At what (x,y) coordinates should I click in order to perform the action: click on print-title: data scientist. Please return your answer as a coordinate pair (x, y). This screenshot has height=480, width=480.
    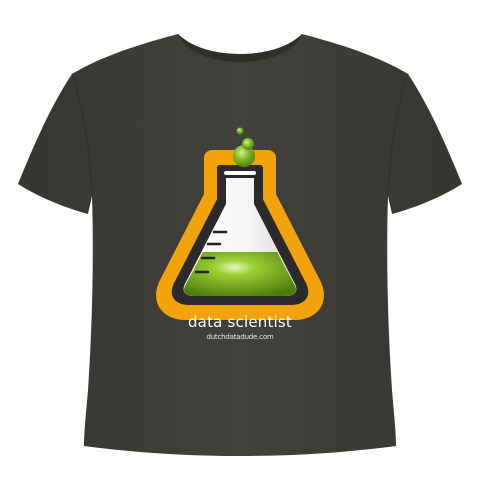
    Looking at the image, I should click on (240, 322).